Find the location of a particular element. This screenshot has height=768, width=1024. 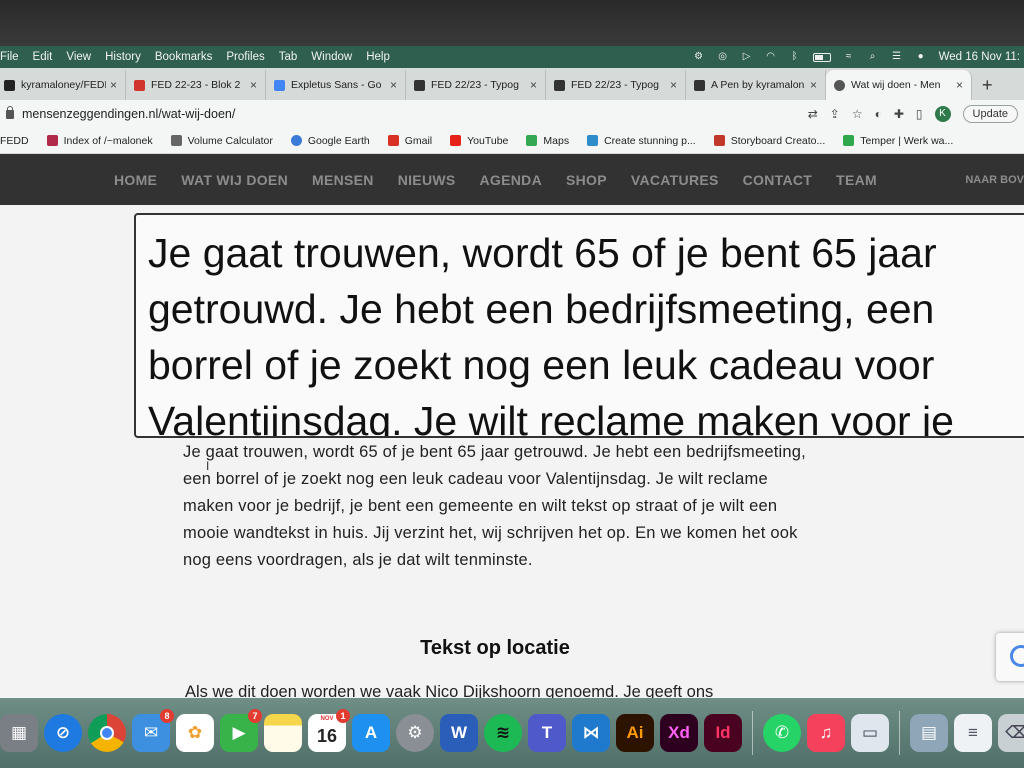

menu-file: File is located at coordinates (9, 57).